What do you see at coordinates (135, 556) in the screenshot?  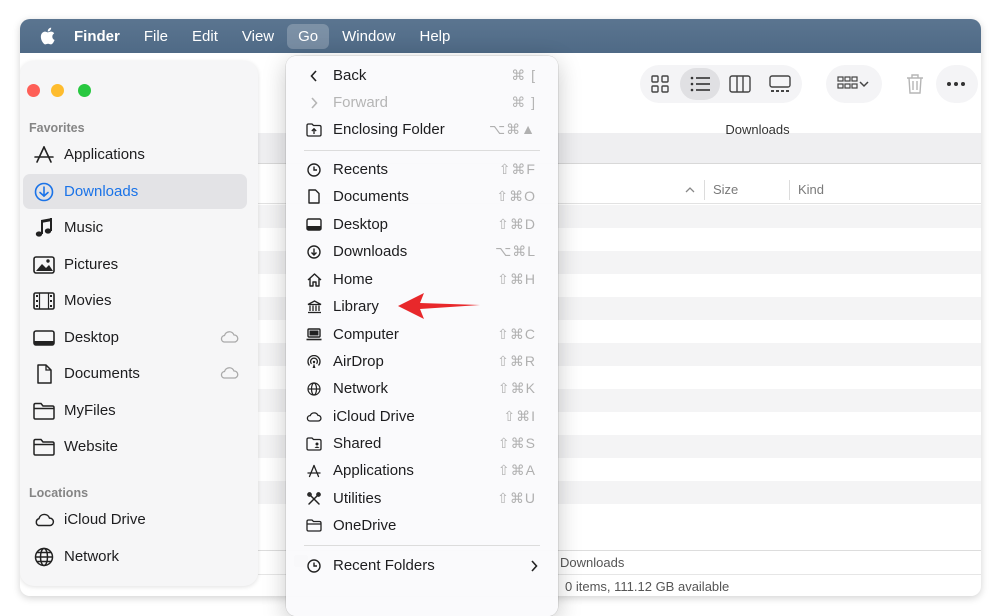 I see `sidebar-item-network: Network` at bounding box center [135, 556].